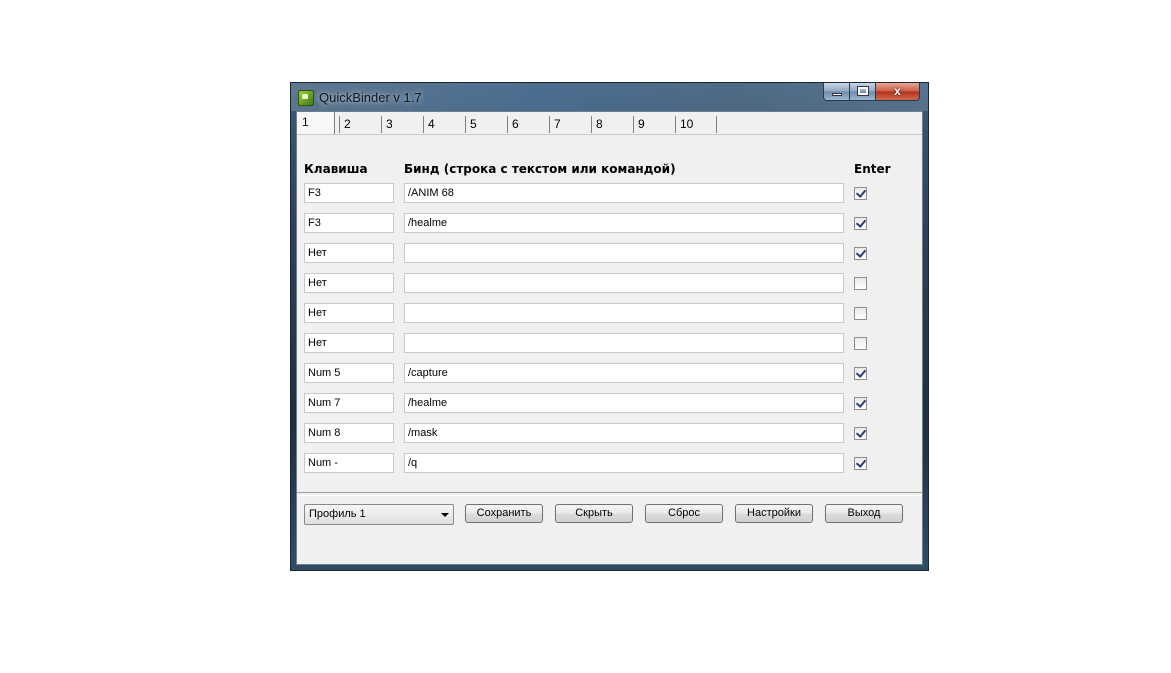 This screenshot has height=673, width=1171. What do you see at coordinates (624, 193) in the screenshot?
I see `bind-text-field: /ANIM 68` at bounding box center [624, 193].